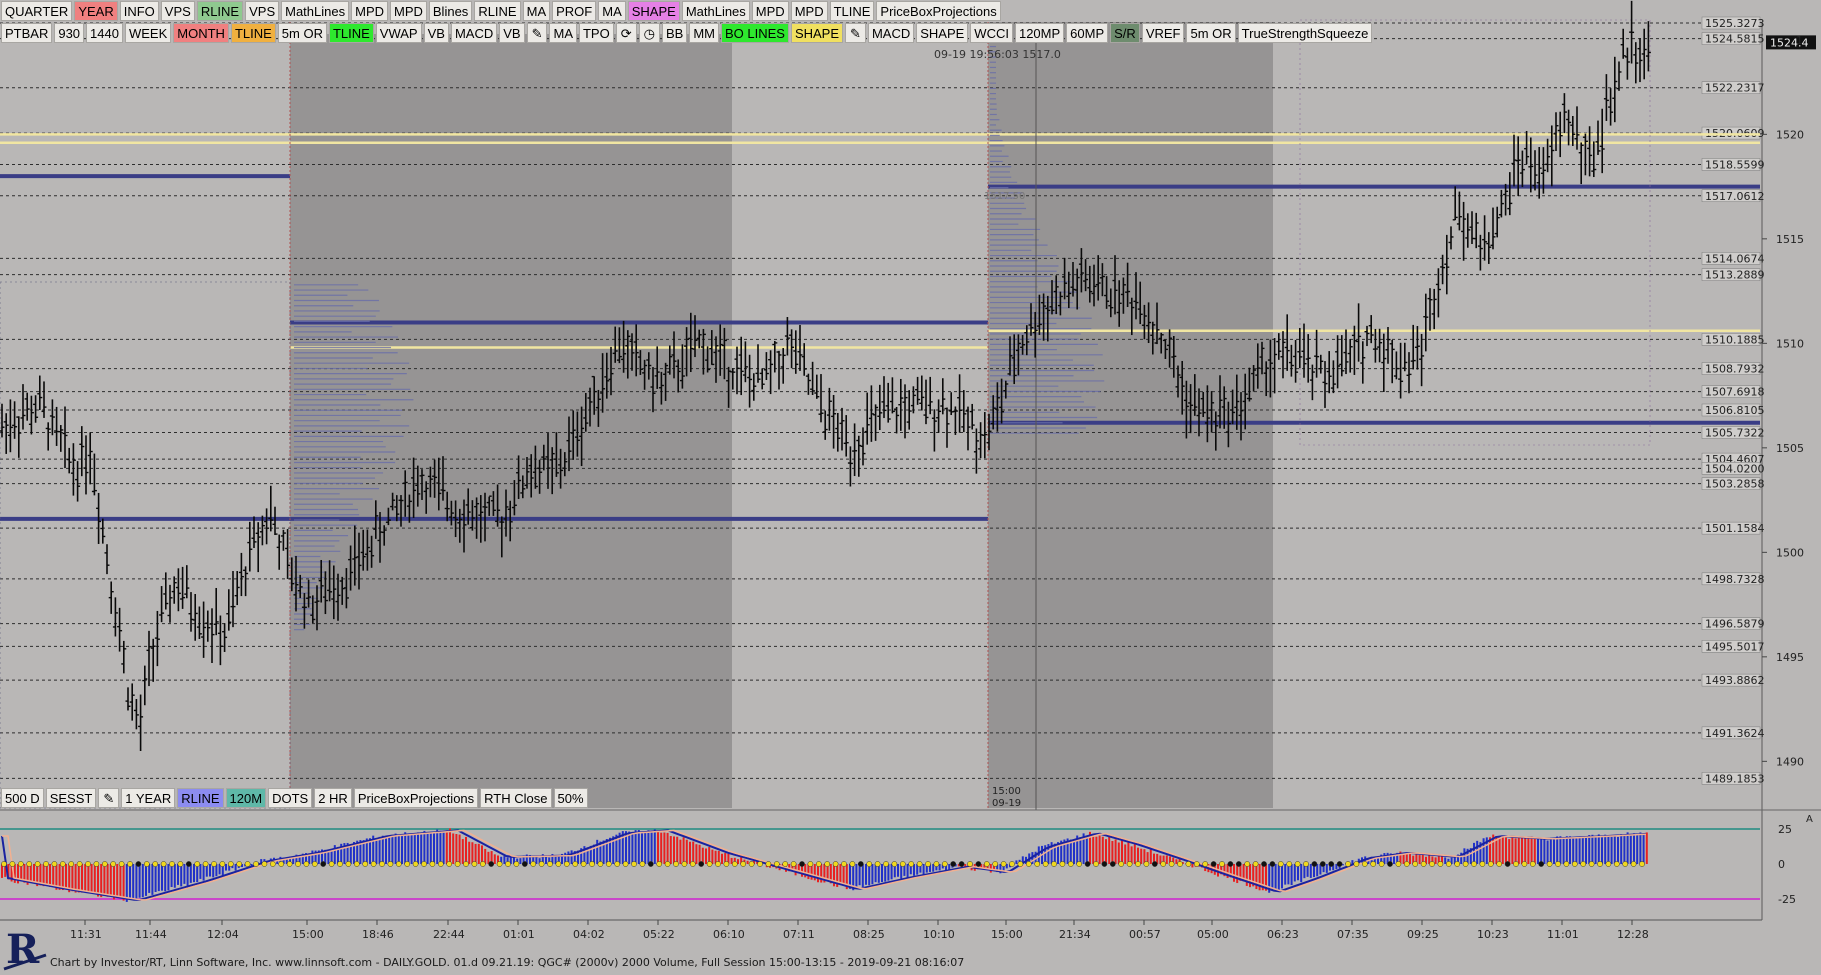 Image resolution: width=1821 pixels, height=975 pixels. Describe the element at coordinates (1790, 343) in the screenshot. I see `price-tick-label: 1510` at that location.